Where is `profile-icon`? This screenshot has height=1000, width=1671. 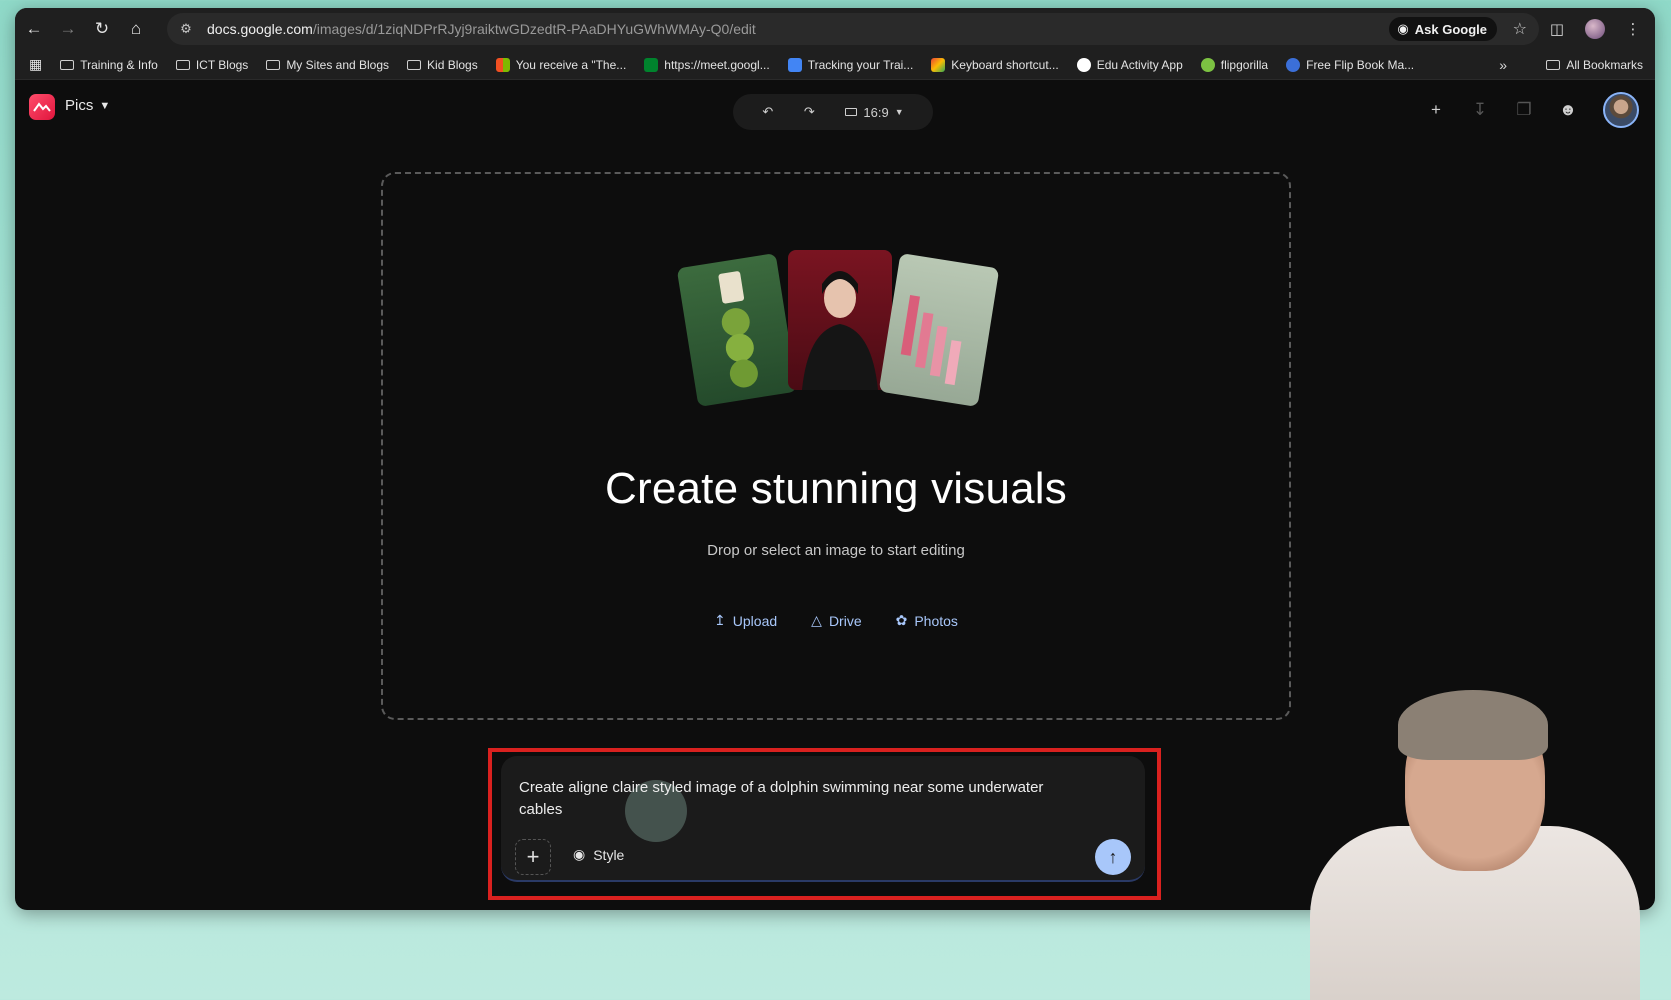 profile-icon is located at coordinates (1595, 29).